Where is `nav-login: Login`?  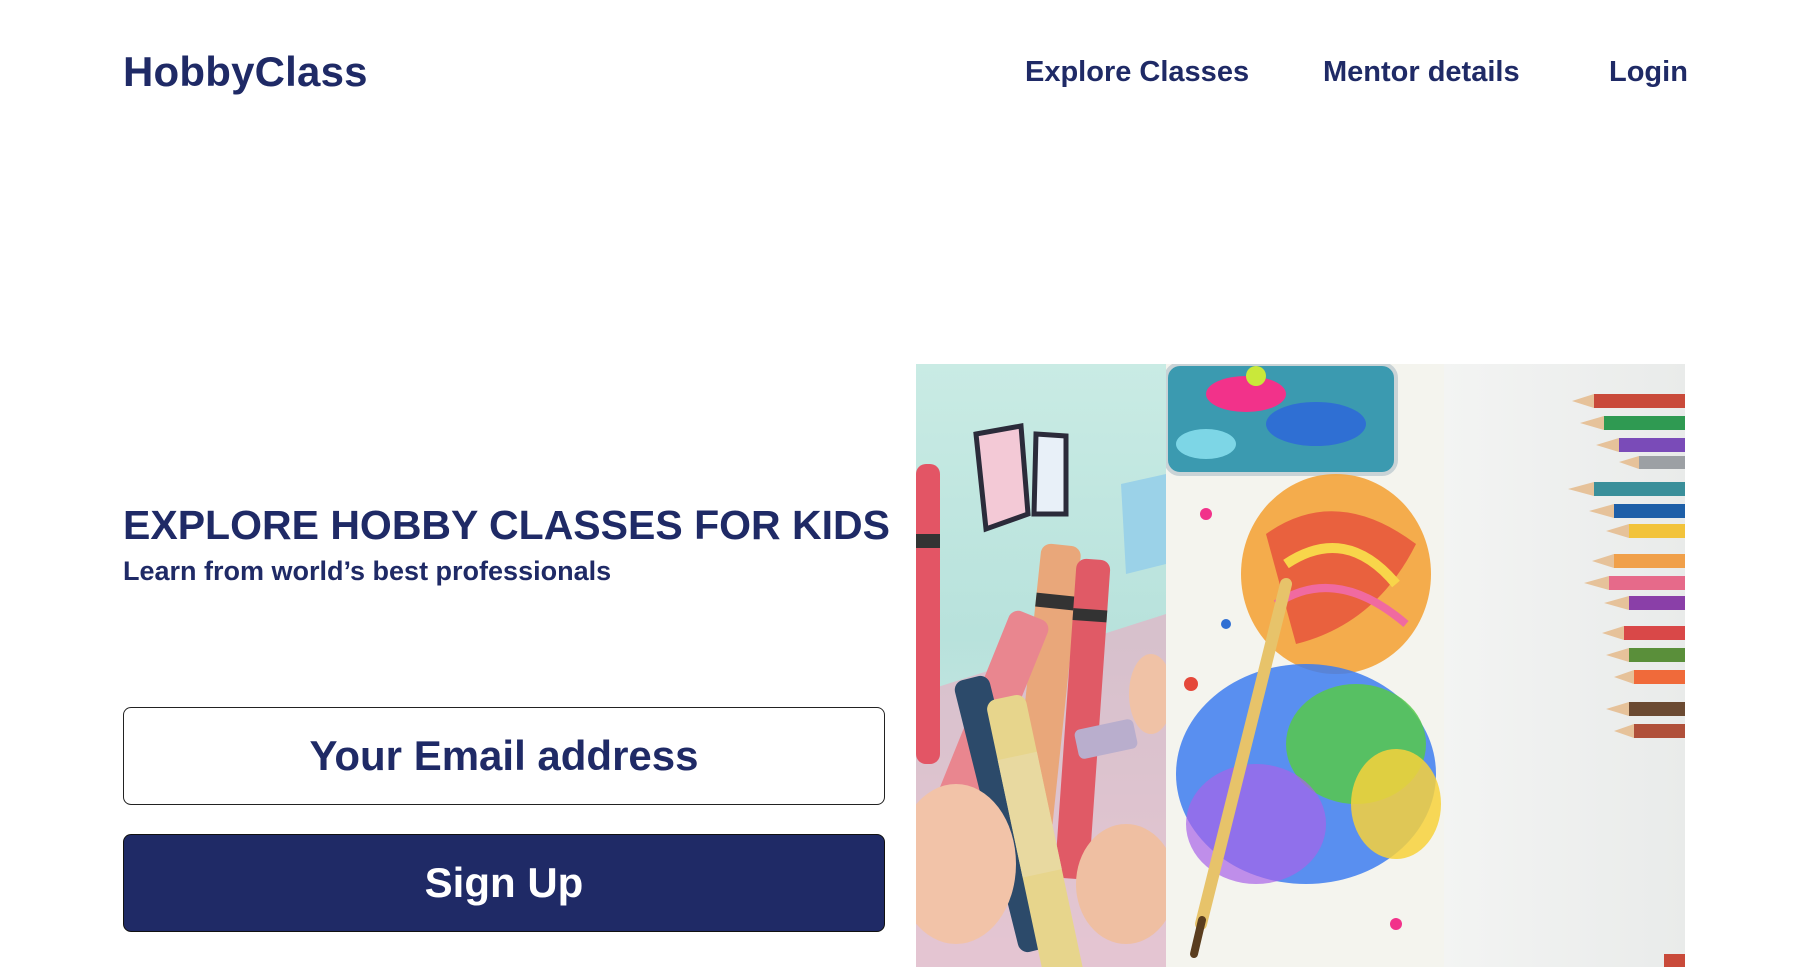
nav-login: Login is located at coordinates (1648, 72).